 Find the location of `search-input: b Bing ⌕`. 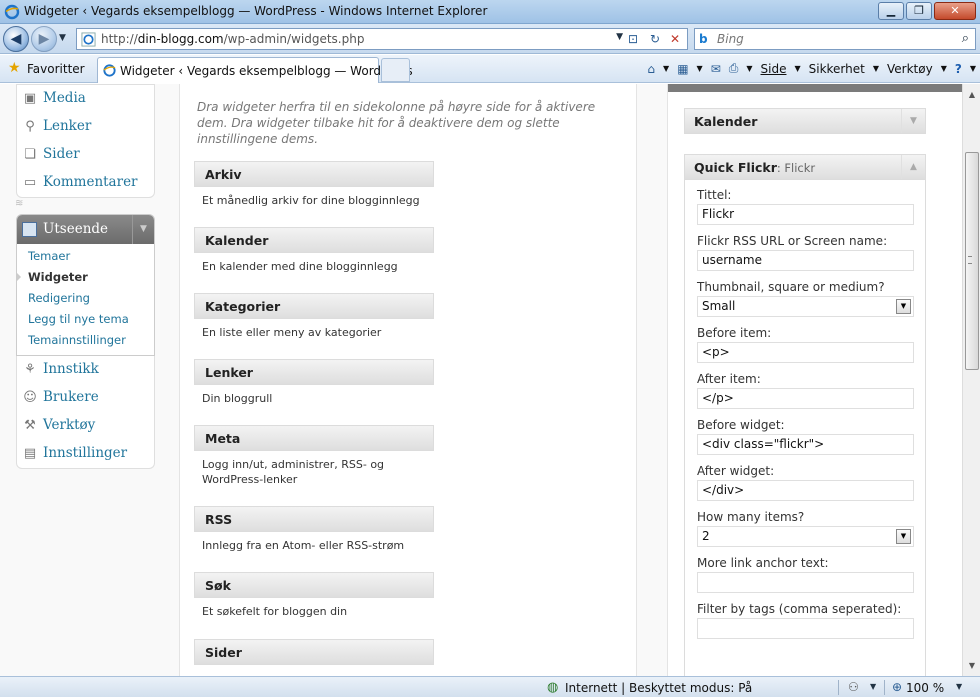

search-input: b Bing ⌕ is located at coordinates (835, 39).